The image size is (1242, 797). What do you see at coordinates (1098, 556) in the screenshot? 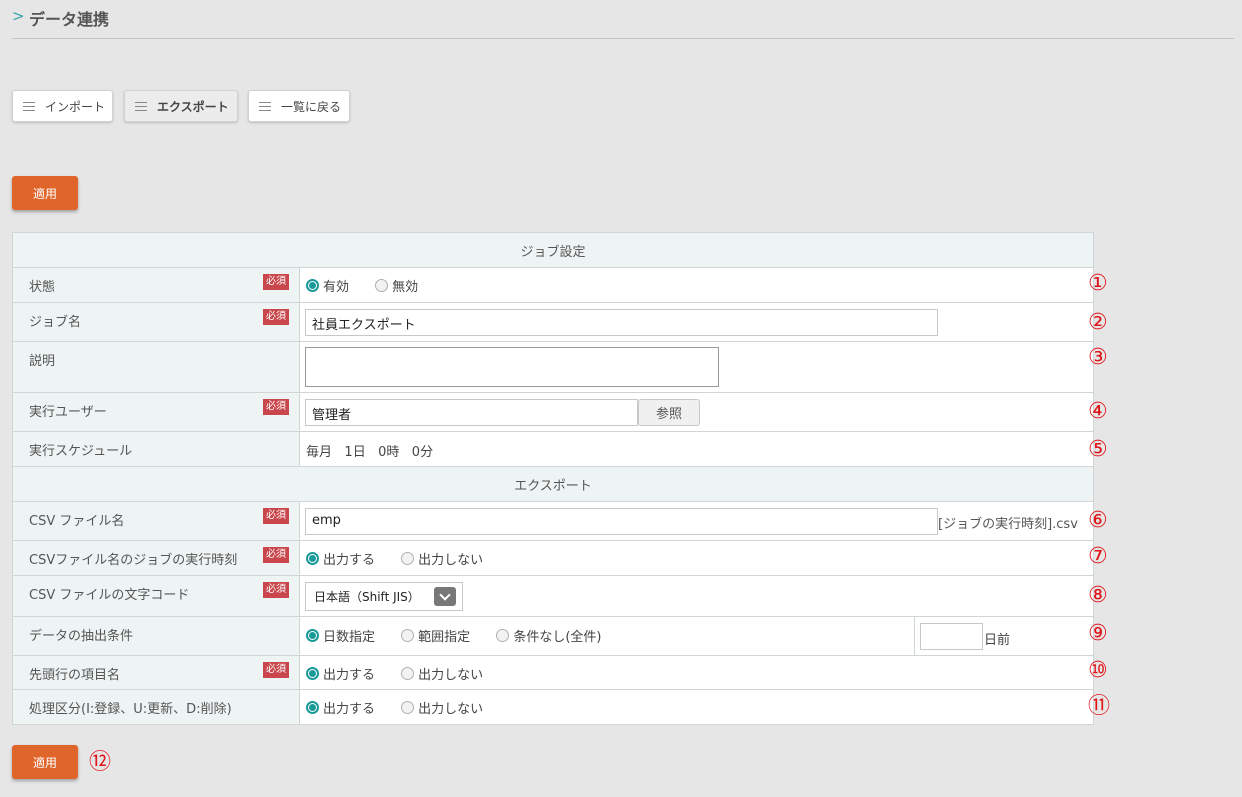
I see `annotation-marker-7: ⑦` at bounding box center [1098, 556].